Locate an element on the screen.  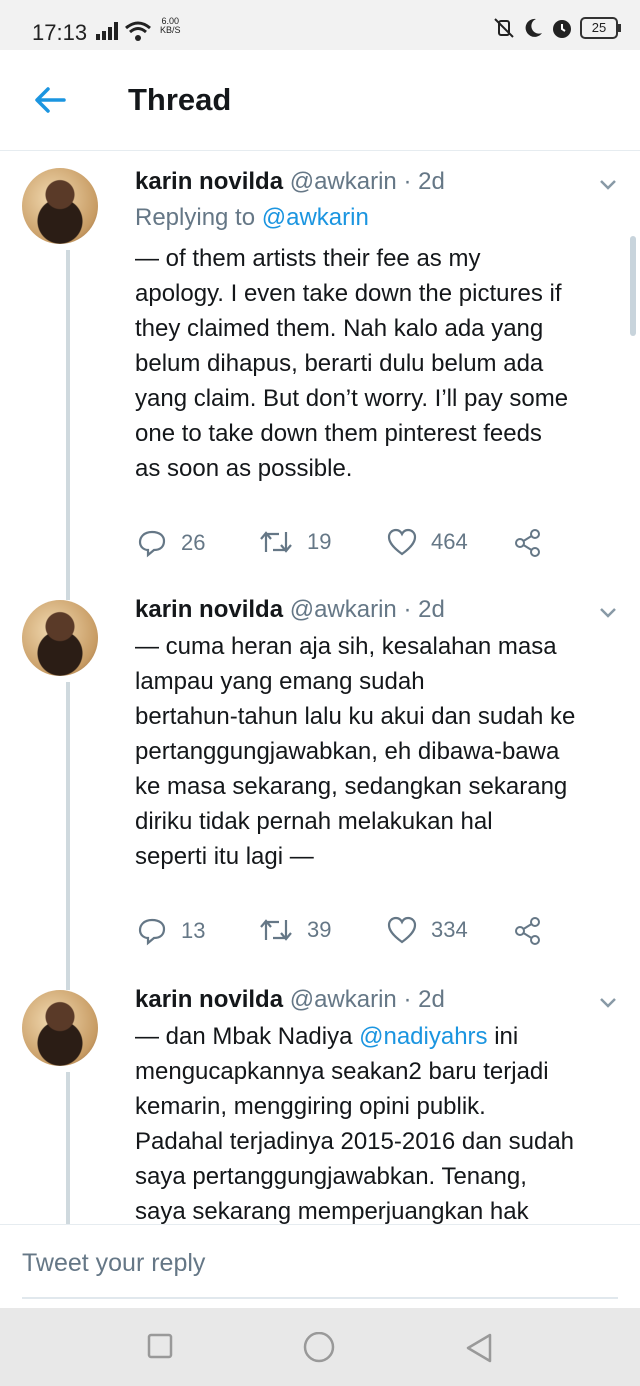
back-nav-icon is located at coordinates (479, 1348).